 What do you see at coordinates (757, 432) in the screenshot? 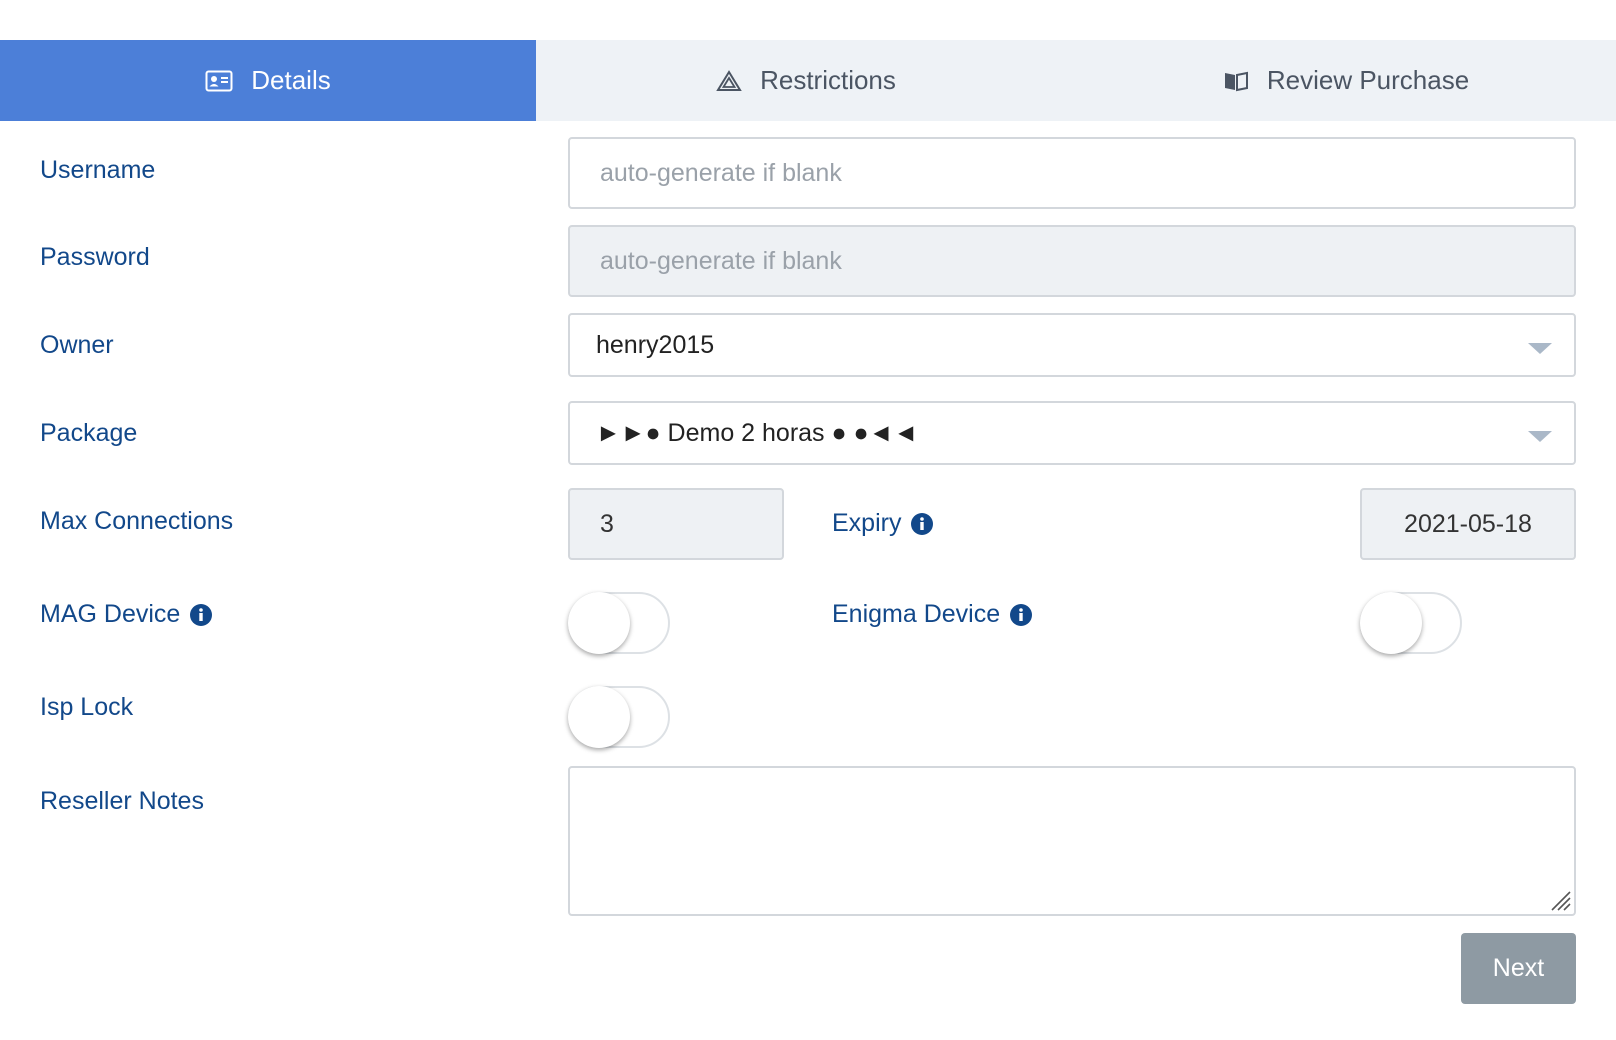
I see `package-selected-value: ►►● Demo 2 horas ● ●◄◄` at bounding box center [757, 432].